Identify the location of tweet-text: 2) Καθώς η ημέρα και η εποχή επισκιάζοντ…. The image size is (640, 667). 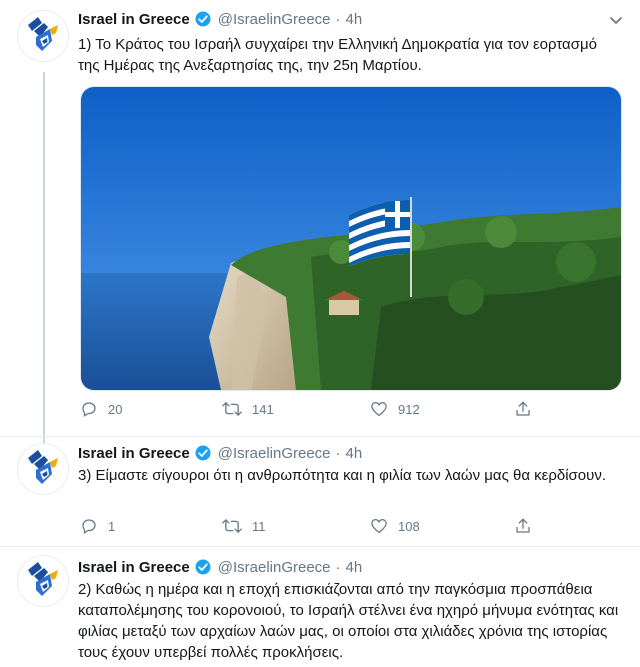
(348, 621).